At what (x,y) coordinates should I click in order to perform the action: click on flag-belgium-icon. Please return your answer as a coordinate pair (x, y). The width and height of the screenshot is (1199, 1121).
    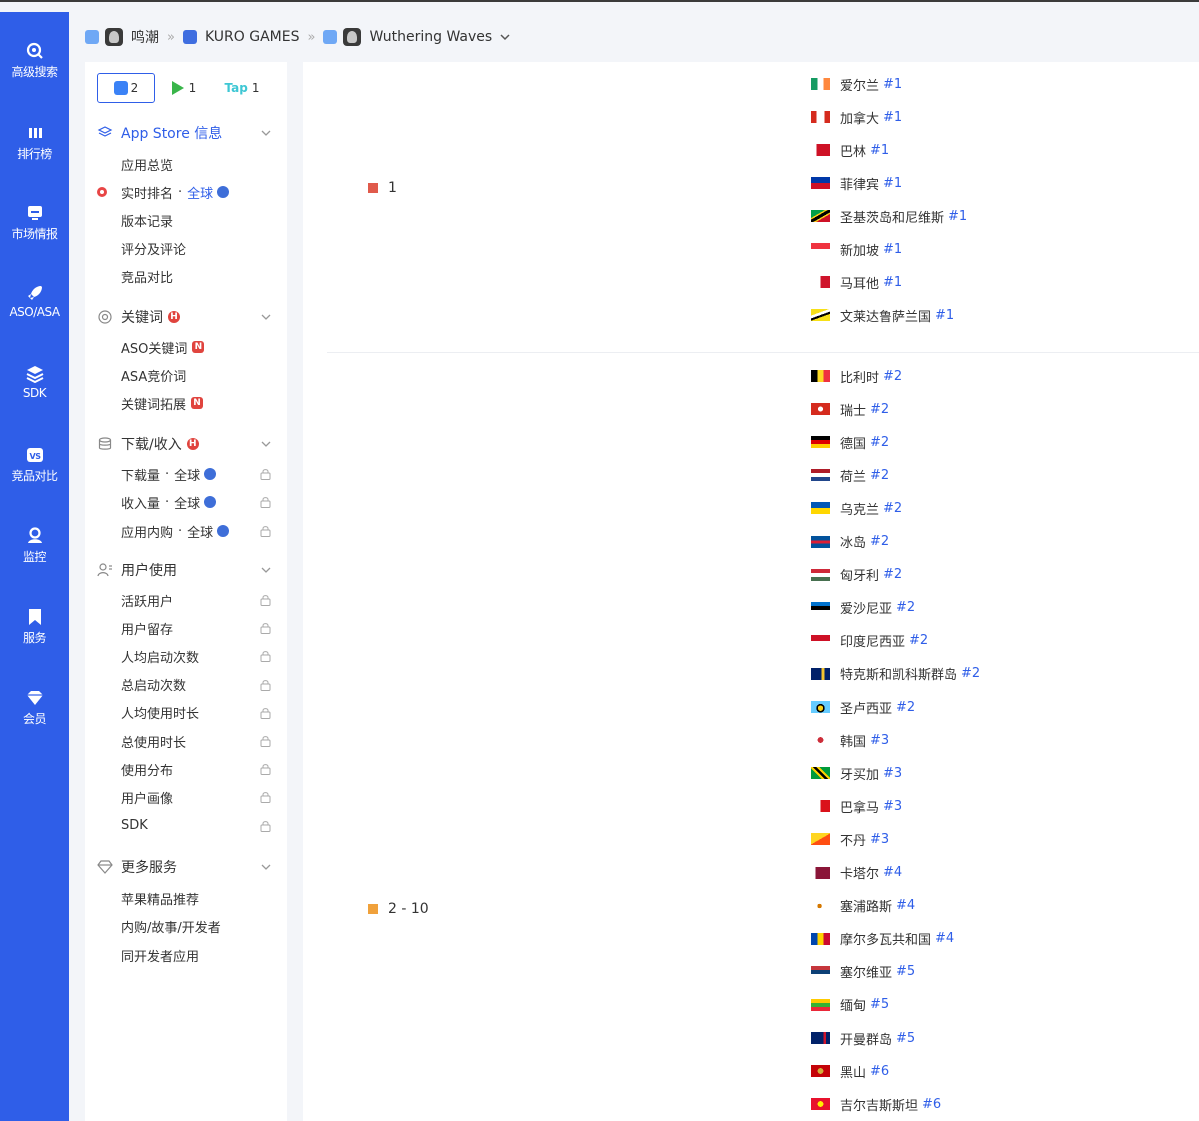
    Looking at the image, I should click on (820, 376).